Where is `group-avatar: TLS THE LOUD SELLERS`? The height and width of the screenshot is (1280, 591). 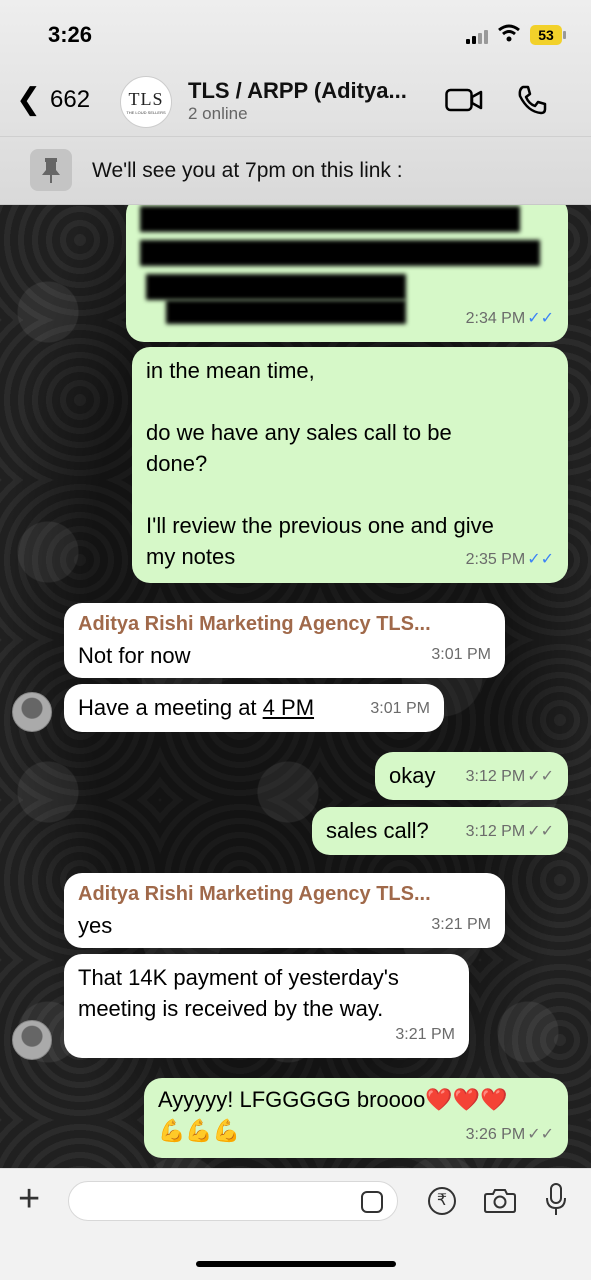
group-avatar: TLS THE LOUD SELLERS is located at coordinates (146, 102).